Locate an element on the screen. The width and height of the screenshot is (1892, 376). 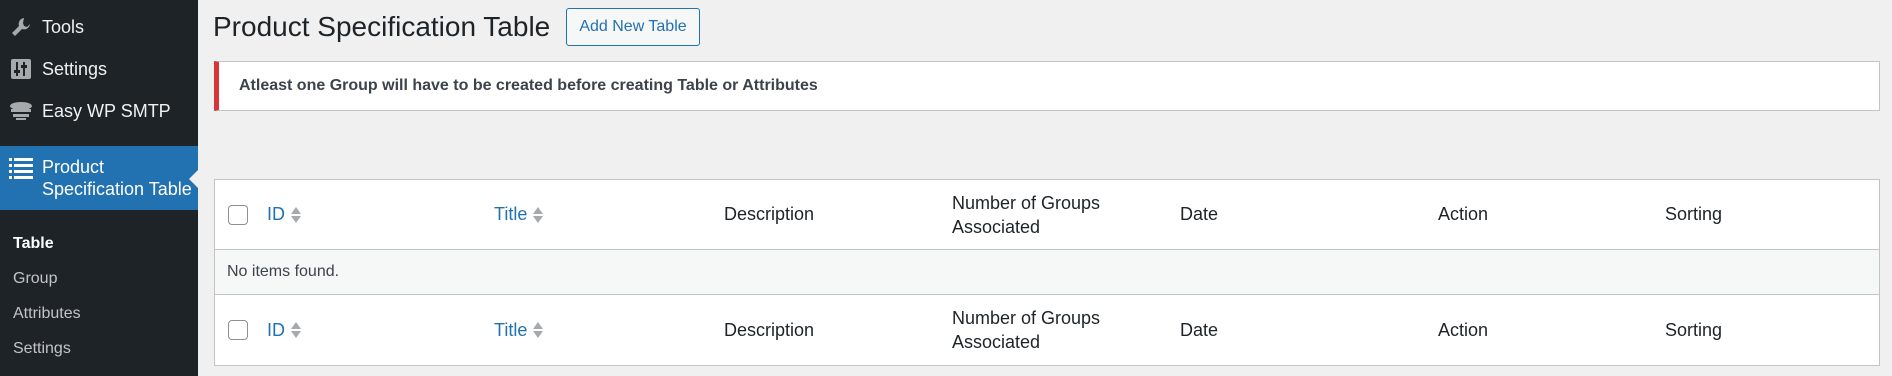
sidebar-item-label: Product Specification Table is located at coordinates (117, 178).